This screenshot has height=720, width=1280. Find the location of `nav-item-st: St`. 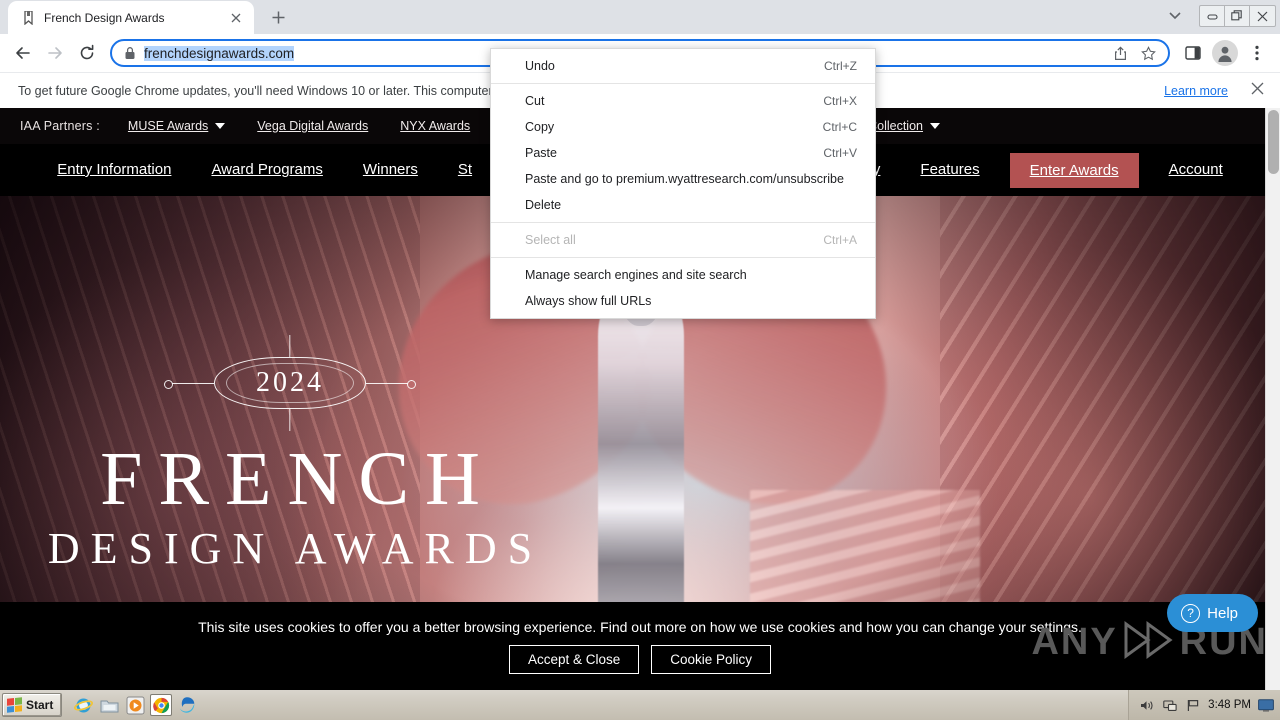

nav-item-st: St is located at coordinates (465, 170).